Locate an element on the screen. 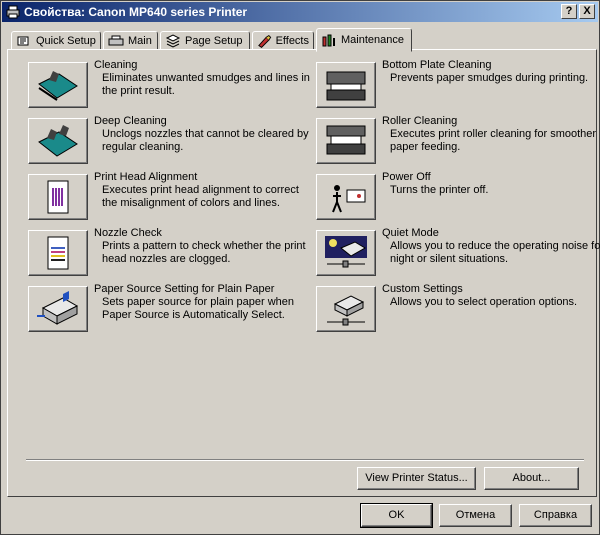 This screenshot has height=535, width=600. paper-source-icon is located at coordinates (58, 308).